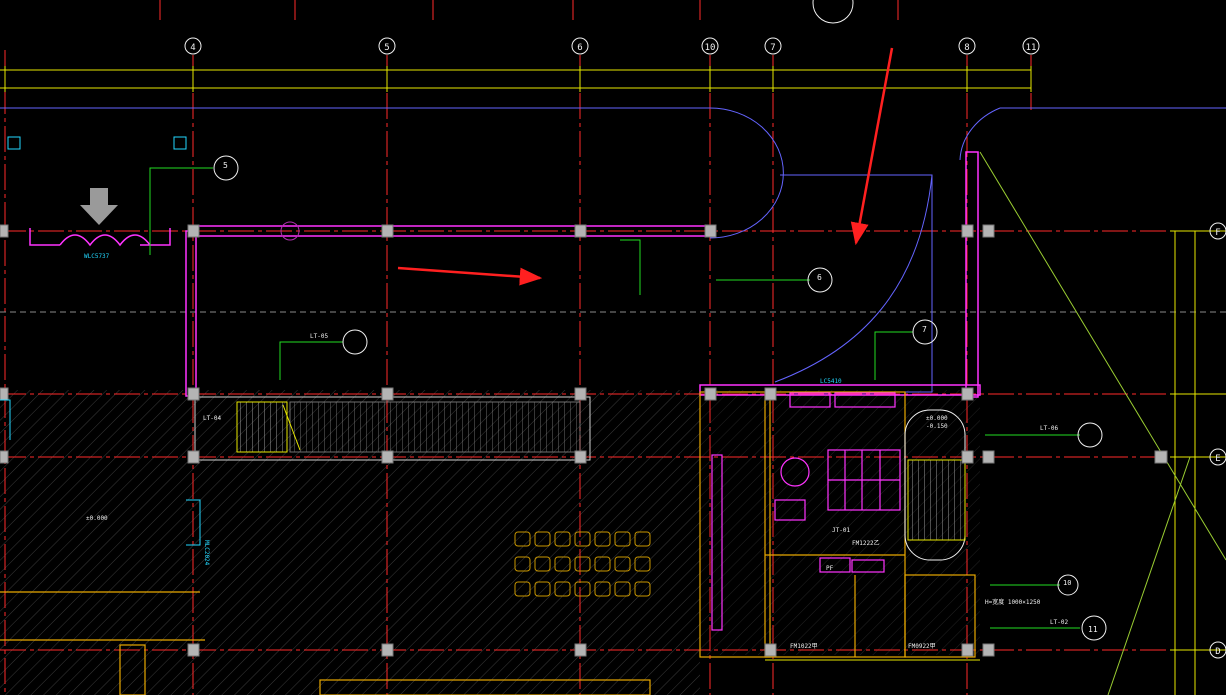 Image resolution: width=1226 pixels, height=695 pixels. I want to click on axis-label-top: 10, so click(710, 48).